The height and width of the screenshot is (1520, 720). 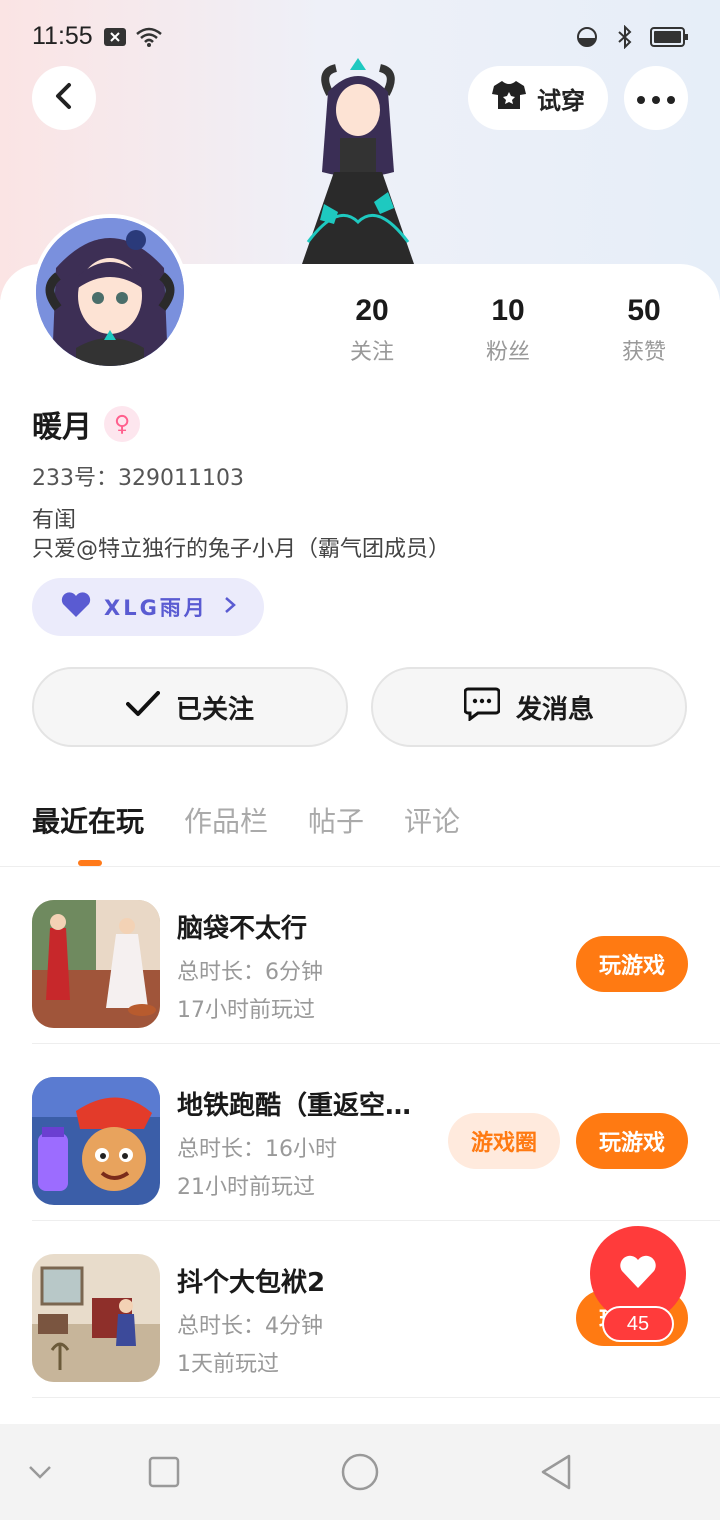 What do you see at coordinates (62, 427) in the screenshot?
I see `profile-name: 暖月` at bounding box center [62, 427].